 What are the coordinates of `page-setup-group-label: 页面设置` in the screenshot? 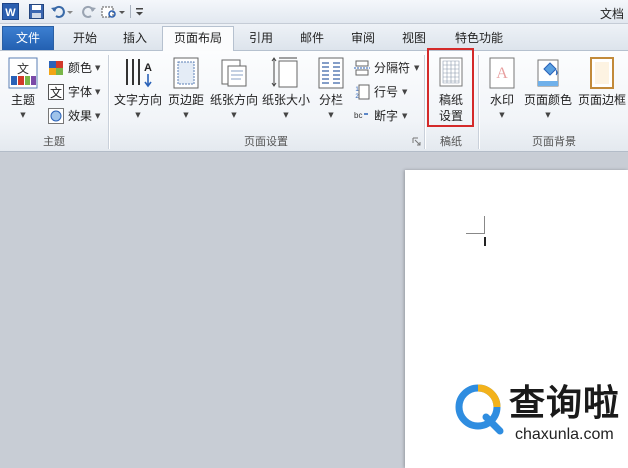 It's located at (266, 141).